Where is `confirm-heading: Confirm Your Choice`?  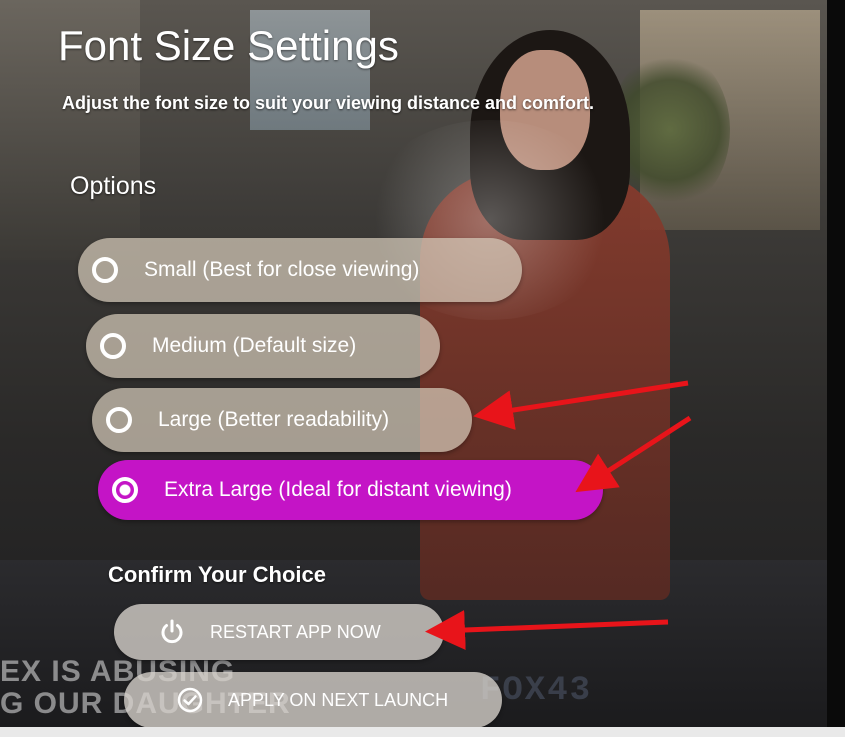 confirm-heading: Confirm Your Choice is located at coordinates (217, 574).